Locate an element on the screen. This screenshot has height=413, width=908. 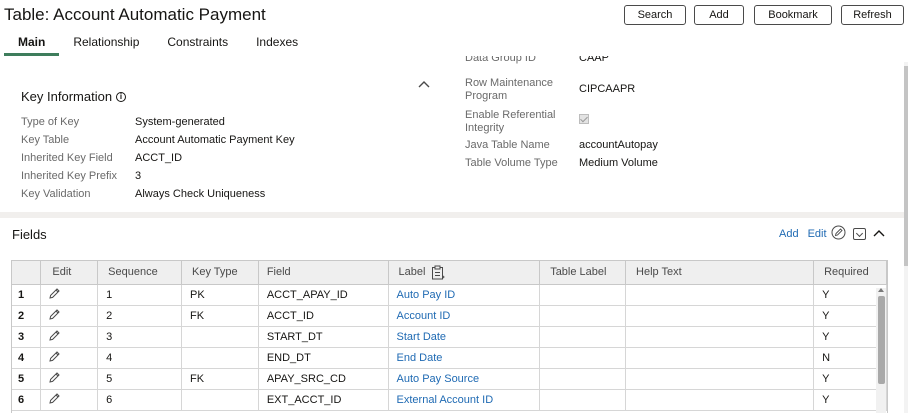
col-required-header: Required is located at coordinates (850, 273).